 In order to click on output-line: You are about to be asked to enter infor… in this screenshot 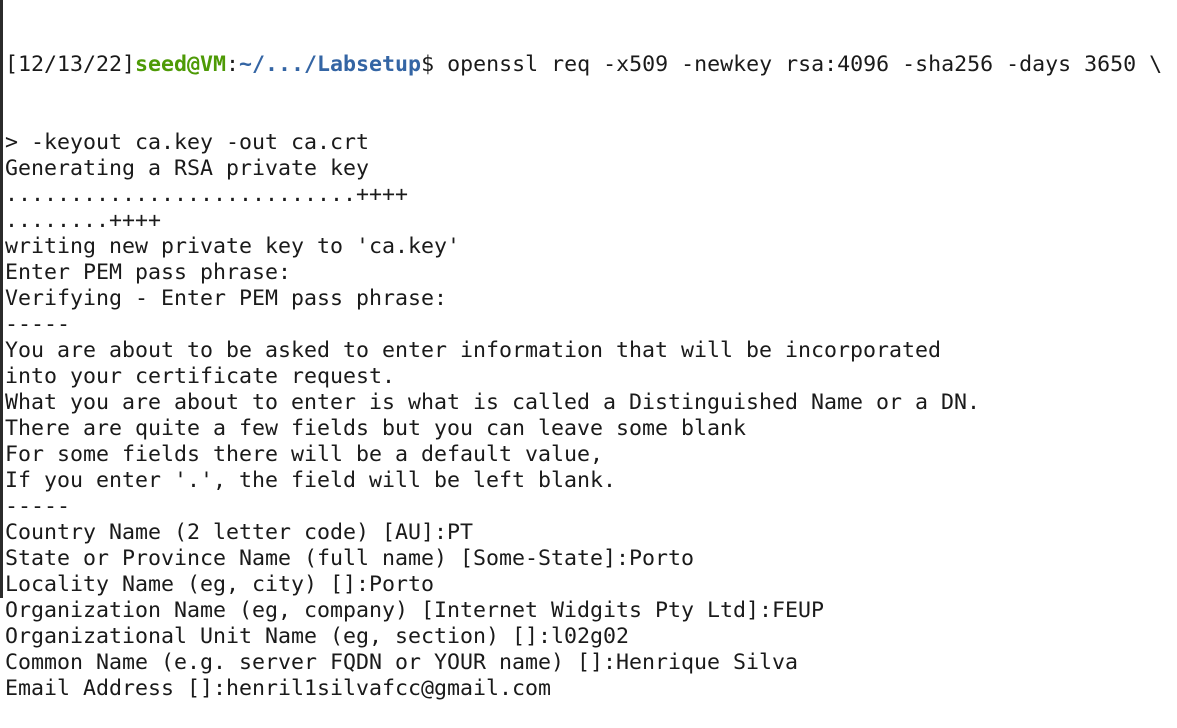, I will do `click(473, 350)`.